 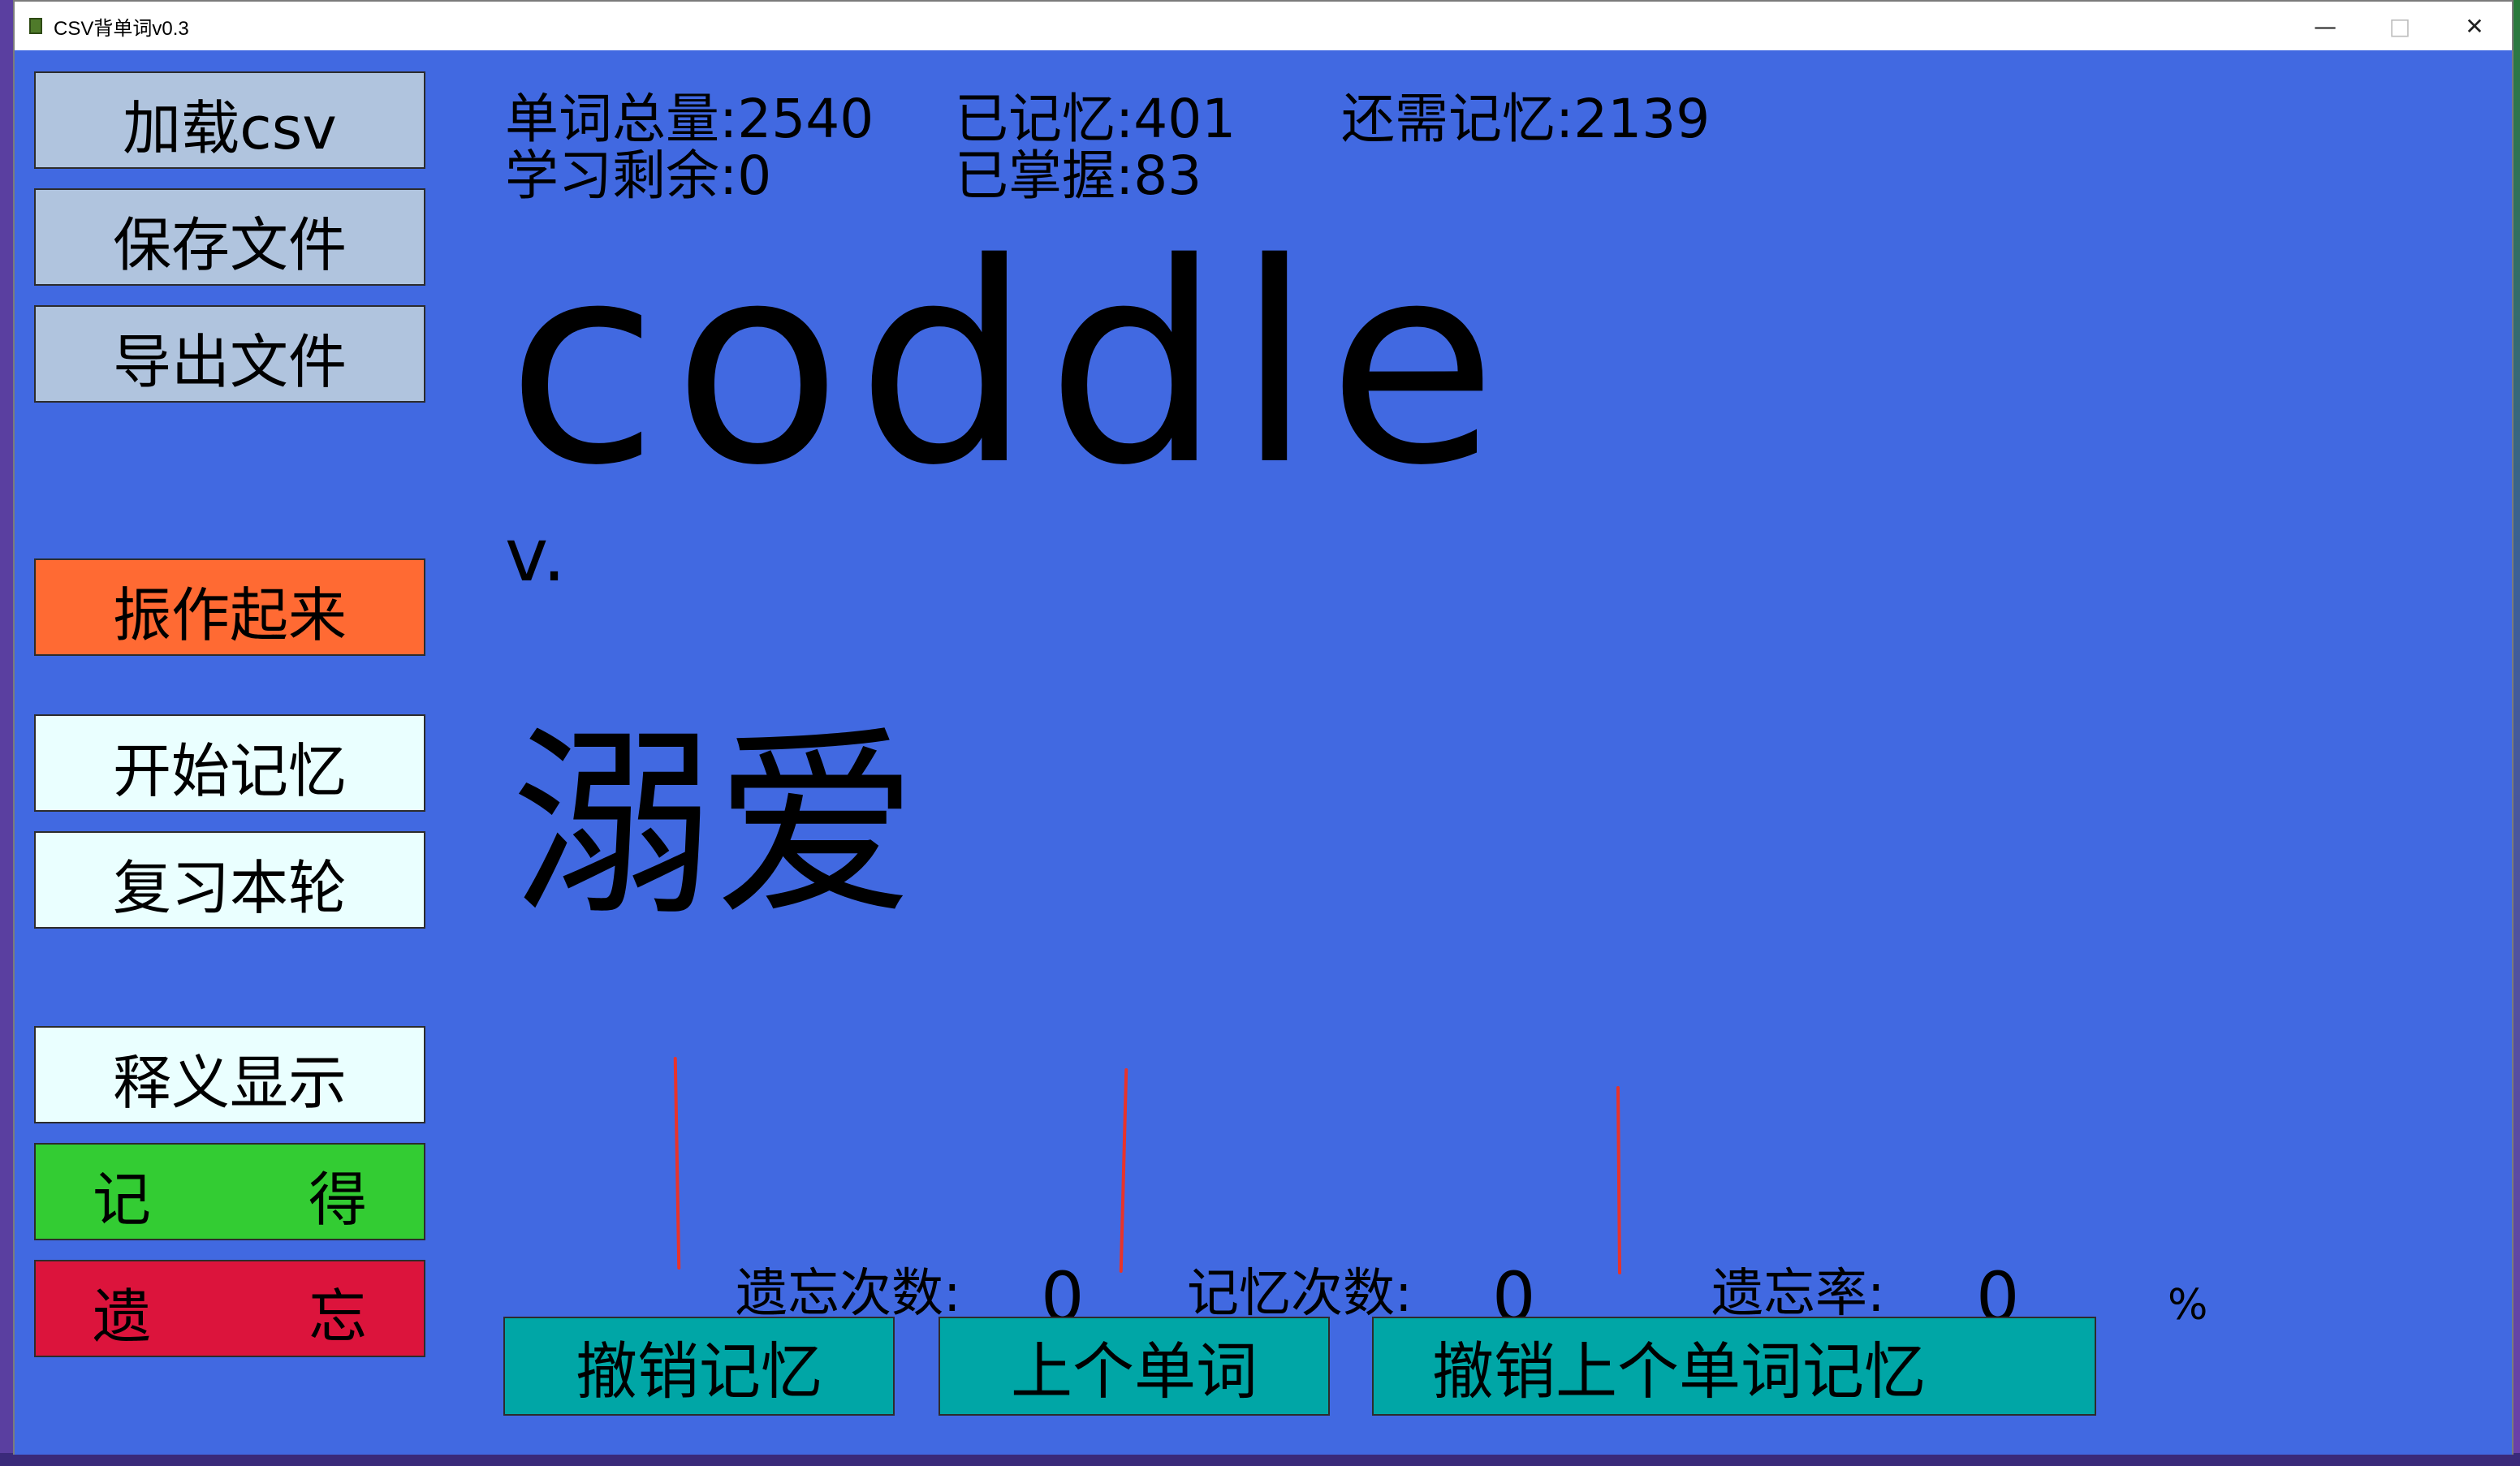 I want to click on maximize-icon: □, so click(x=2400, y=26).